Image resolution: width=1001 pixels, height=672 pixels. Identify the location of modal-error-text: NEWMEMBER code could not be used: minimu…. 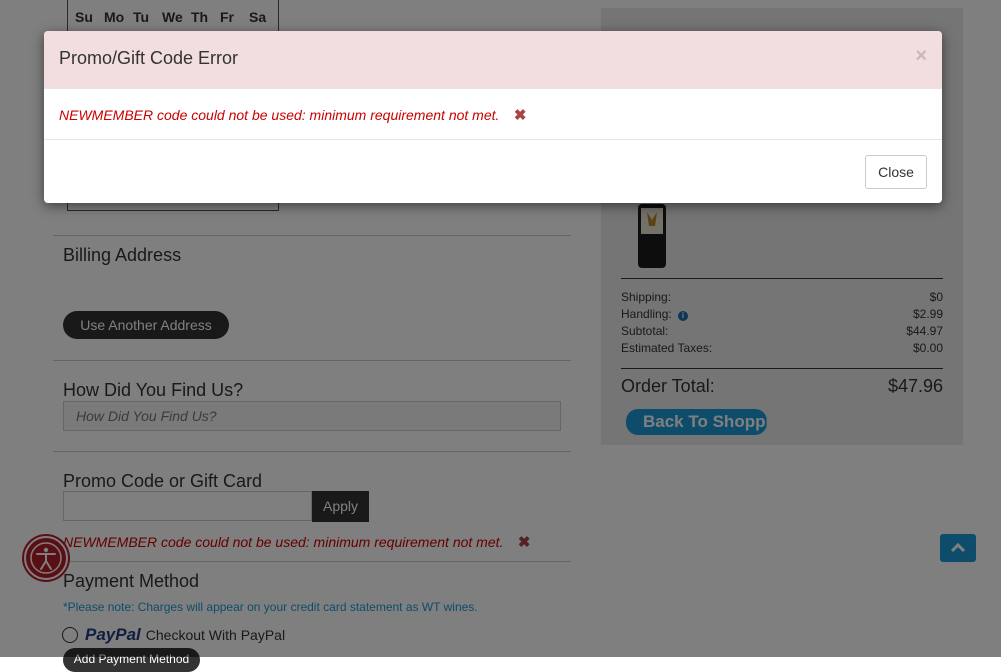
(279, 115).